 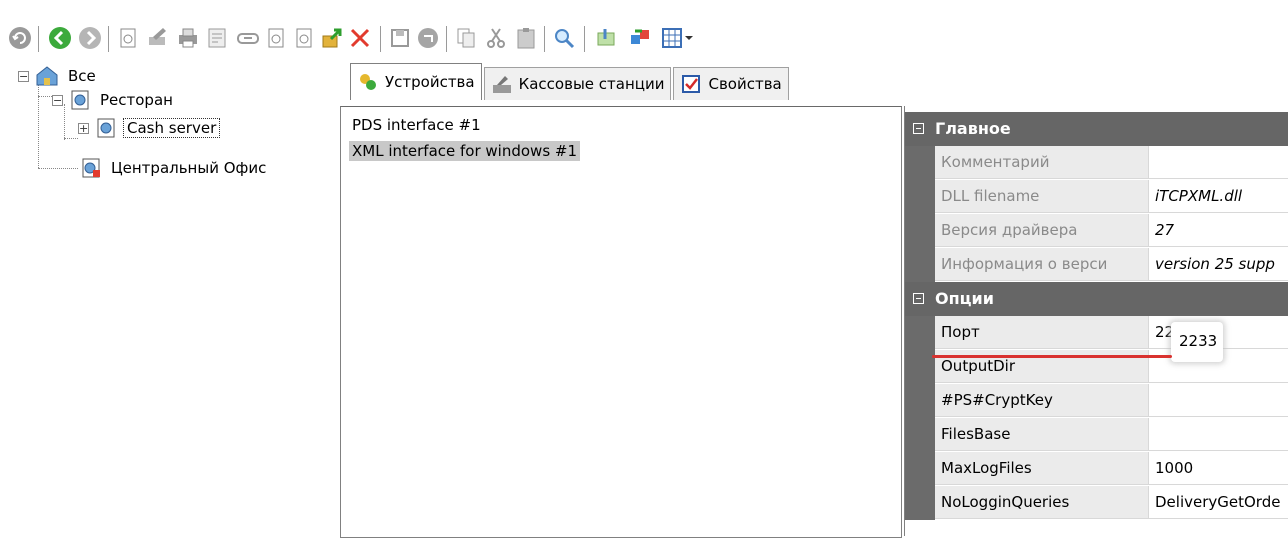 I want to click on devices-icon, so click(x=368, y=82).